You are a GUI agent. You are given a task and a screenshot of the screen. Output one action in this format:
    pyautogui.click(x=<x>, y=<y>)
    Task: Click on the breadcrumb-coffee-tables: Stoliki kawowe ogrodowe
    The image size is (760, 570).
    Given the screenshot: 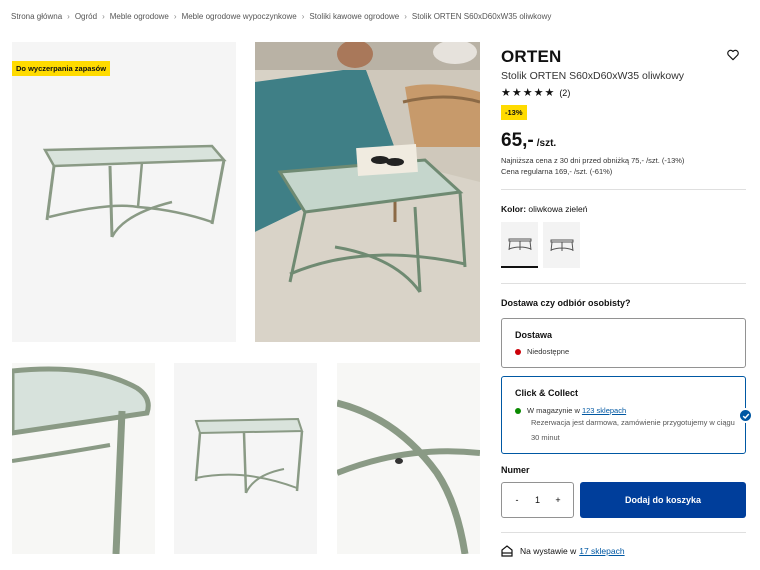 What is the action you would take?
    pyautogui.click(x=354, y=16)
    